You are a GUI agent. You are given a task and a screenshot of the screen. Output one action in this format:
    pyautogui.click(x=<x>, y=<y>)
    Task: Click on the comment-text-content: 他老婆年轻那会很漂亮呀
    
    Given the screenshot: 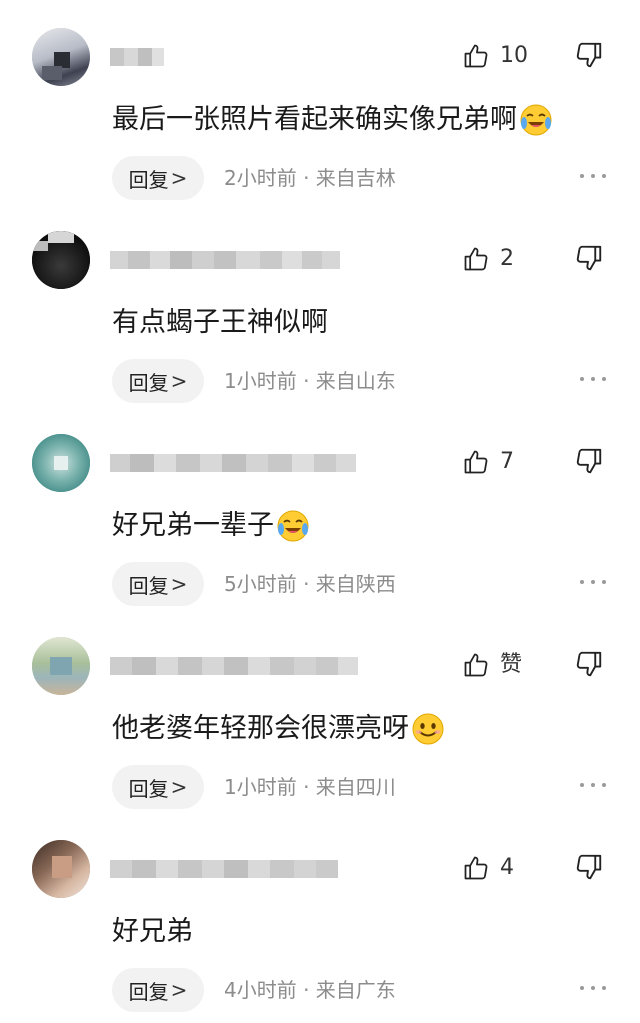 What is the action you would take?
    pyautogui.click(x=260, y=728)
    